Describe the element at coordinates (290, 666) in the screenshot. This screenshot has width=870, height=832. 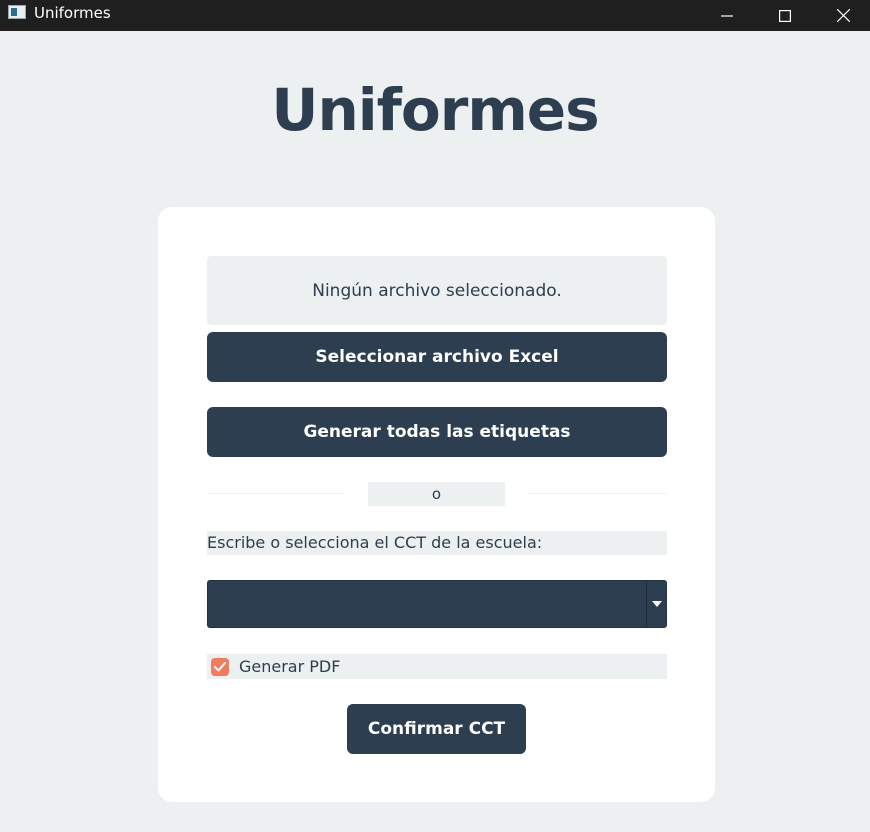
I see `generate-pdf-label: Generar PDF` at that location.